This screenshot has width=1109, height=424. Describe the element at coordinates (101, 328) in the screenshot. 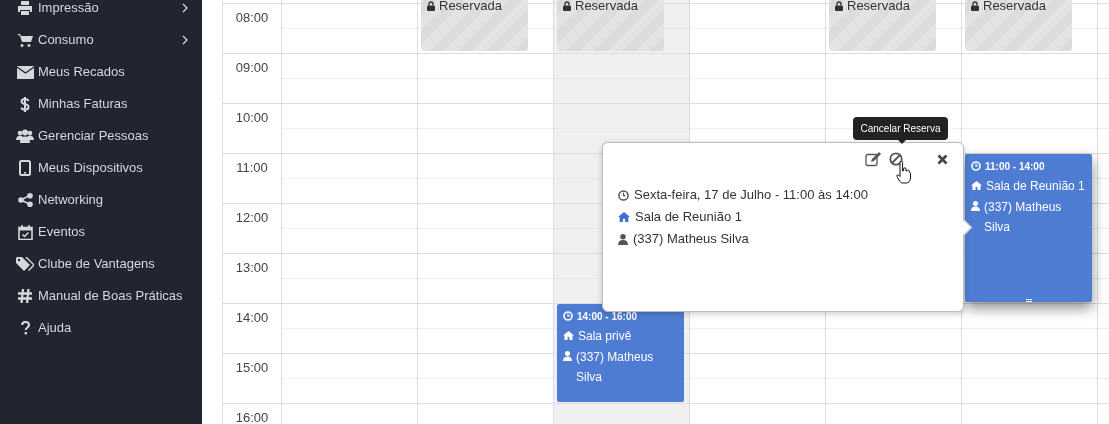

I see `sidebar-item: Ajuda` at that location.